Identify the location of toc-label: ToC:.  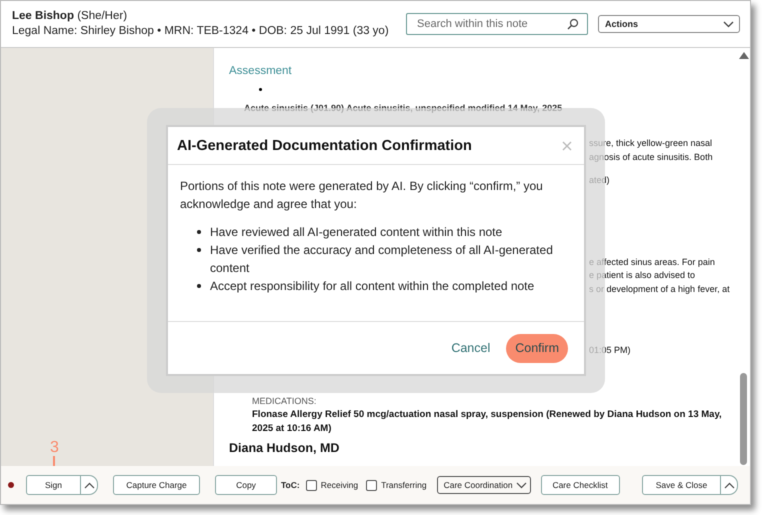
(290, 485).